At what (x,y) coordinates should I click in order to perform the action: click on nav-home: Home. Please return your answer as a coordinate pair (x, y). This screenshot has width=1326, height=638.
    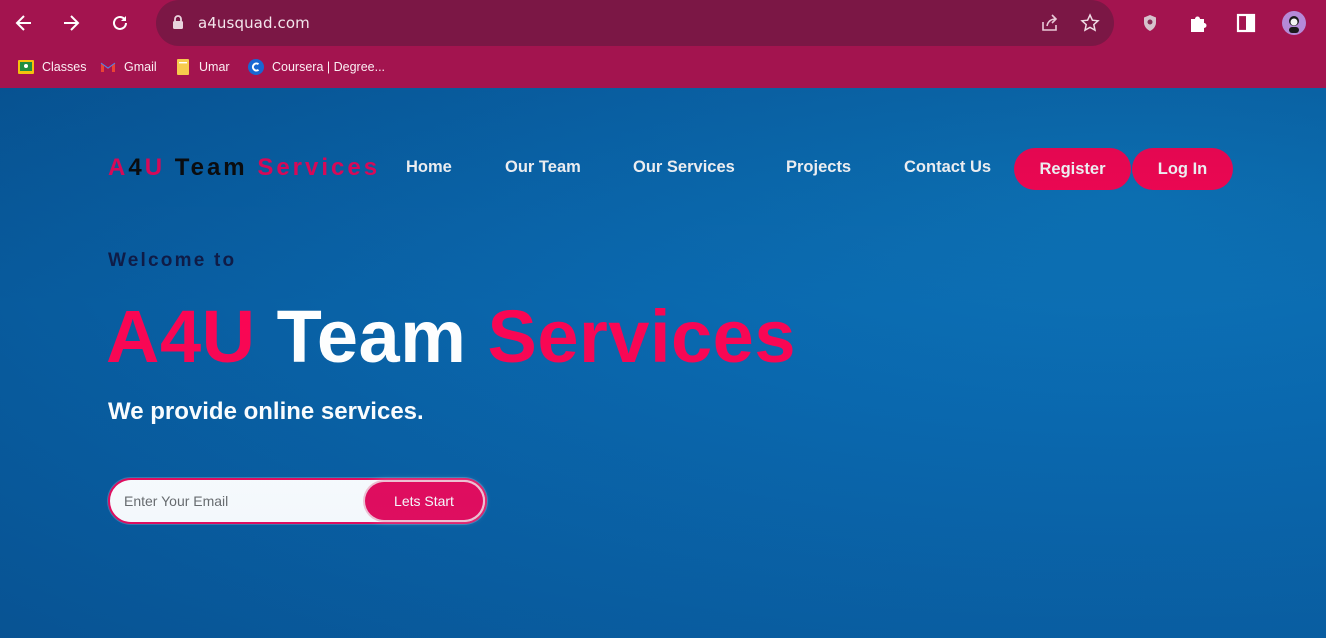
    Looking at the image, I should click on (429, 167).